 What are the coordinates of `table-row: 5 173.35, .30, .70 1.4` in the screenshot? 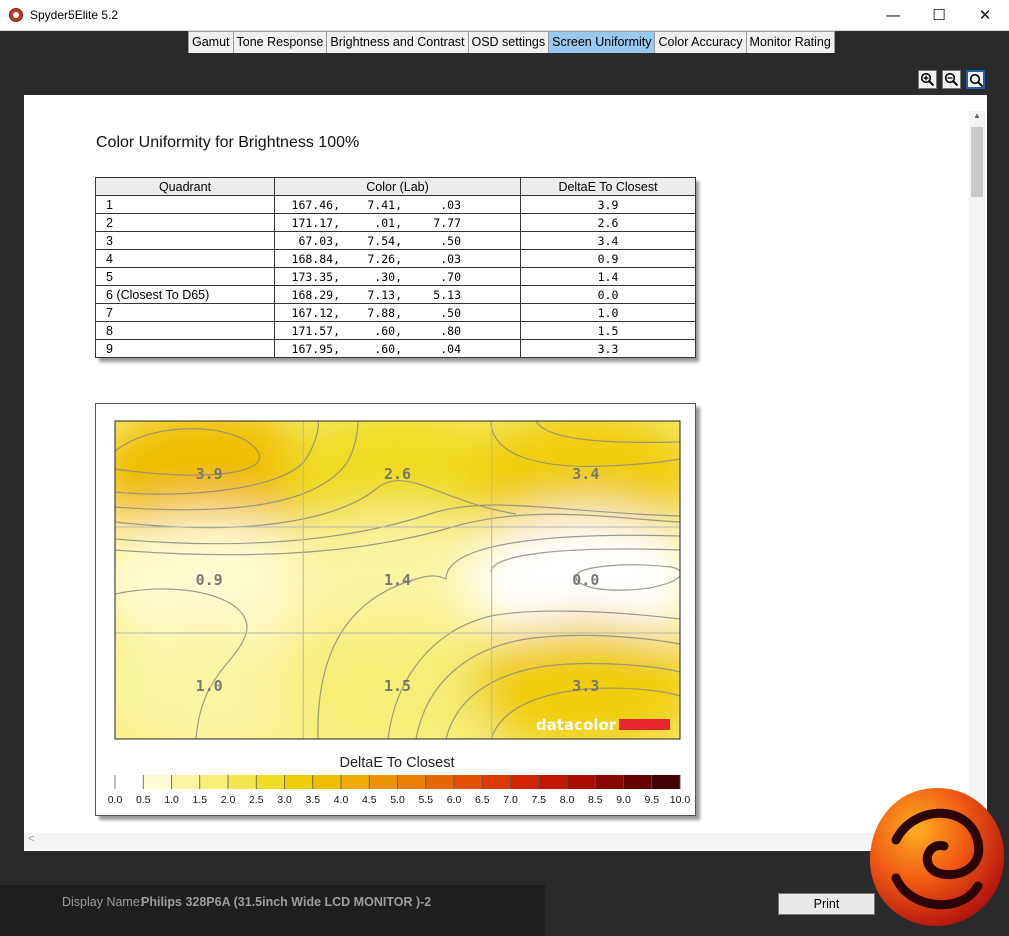 It's located at (395, 276).